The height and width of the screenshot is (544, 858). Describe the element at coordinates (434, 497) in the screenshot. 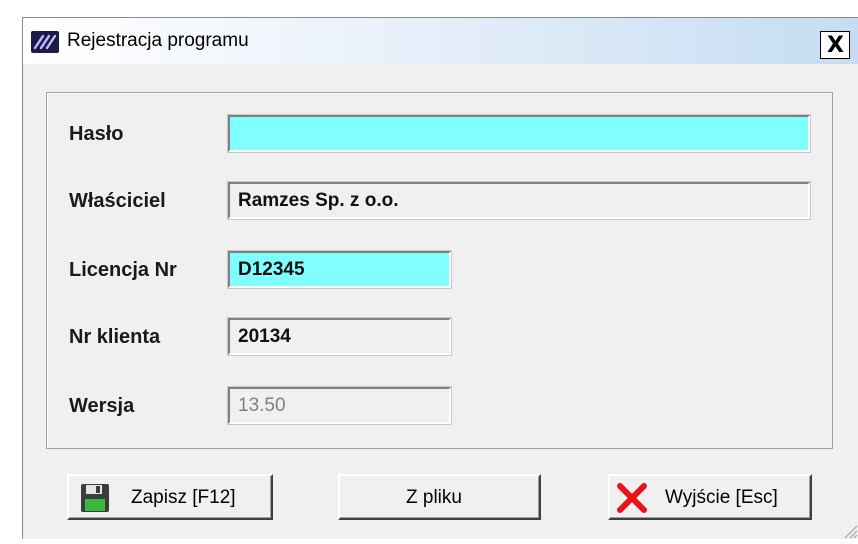

I see `from-file-button-label: Z pliku` at that location.